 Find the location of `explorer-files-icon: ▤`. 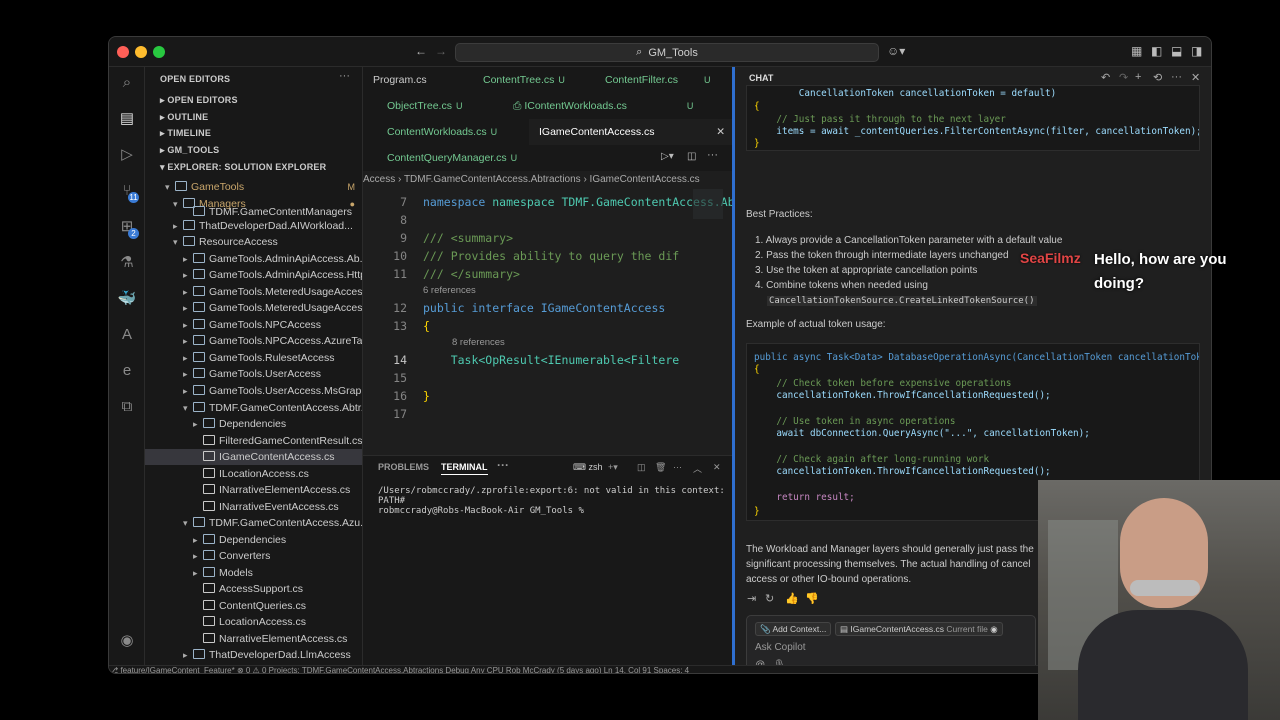

explorer-files-icon: ▤ is located at coordinates (127, 119).